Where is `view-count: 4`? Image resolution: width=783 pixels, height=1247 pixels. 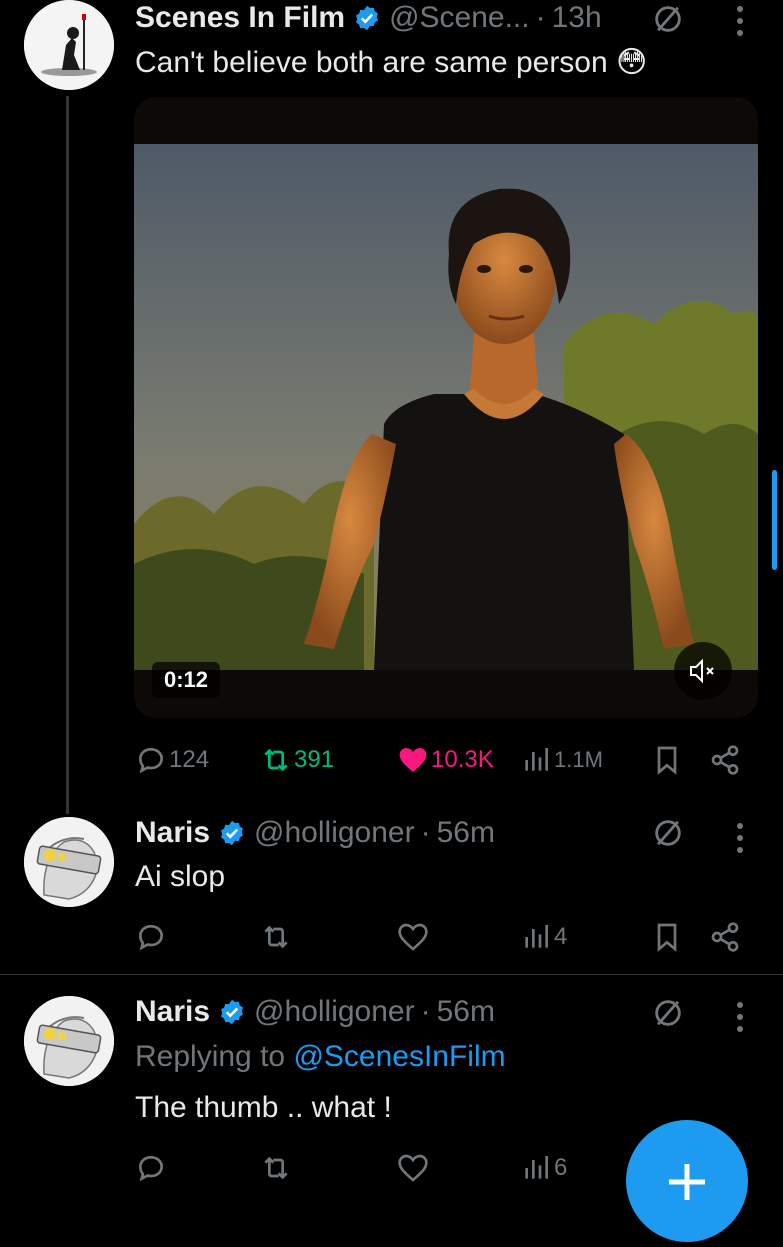
view-count: 4 is located at coordinates (561, 936).